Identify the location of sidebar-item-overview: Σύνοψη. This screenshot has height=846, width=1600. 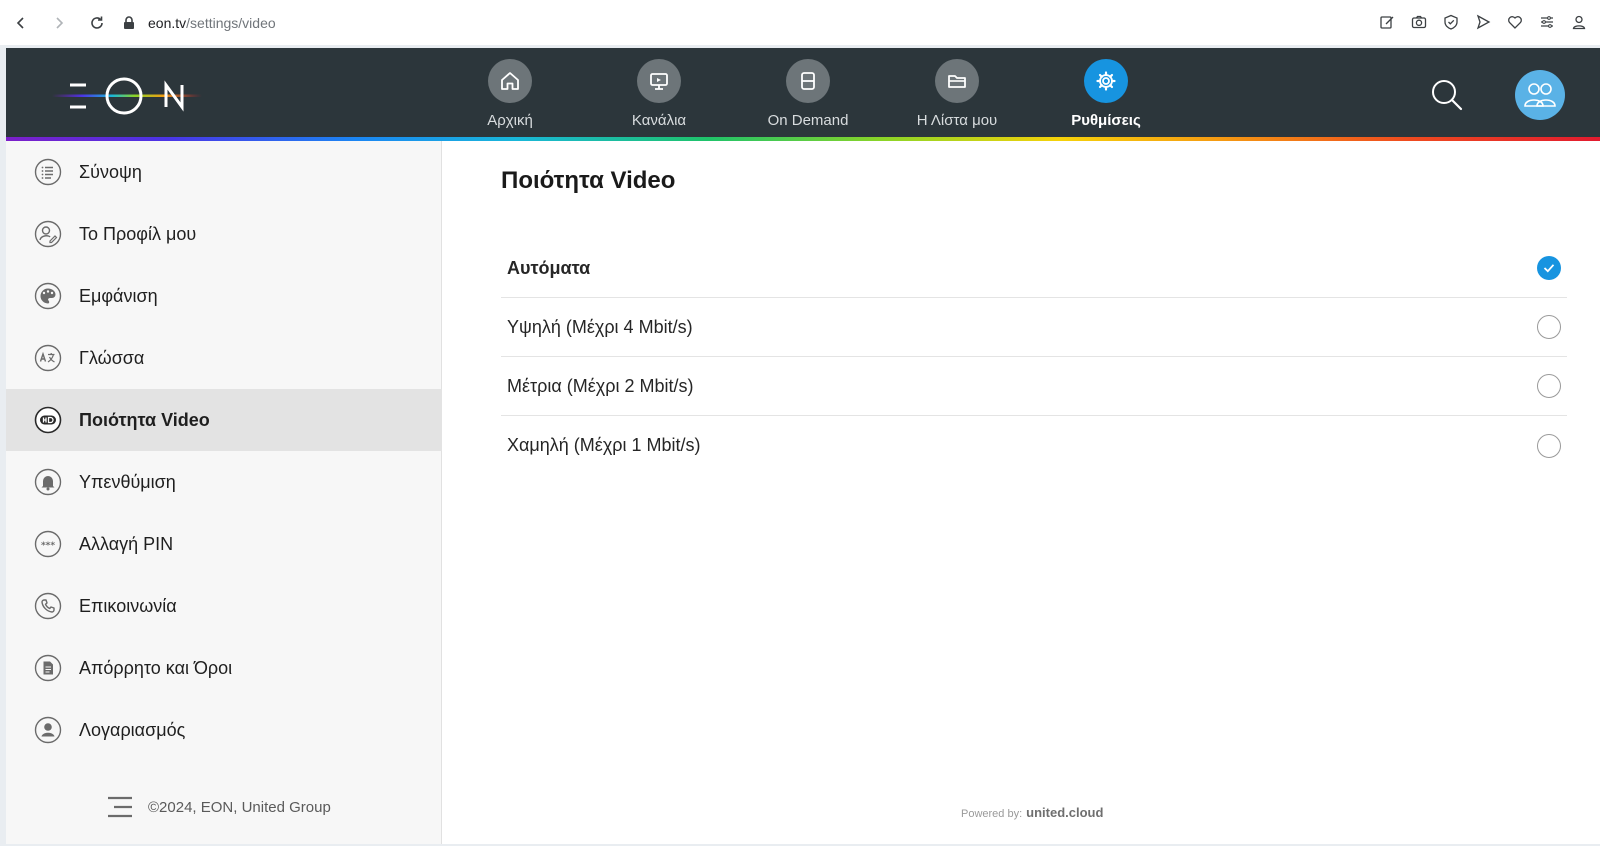
(224, 172).